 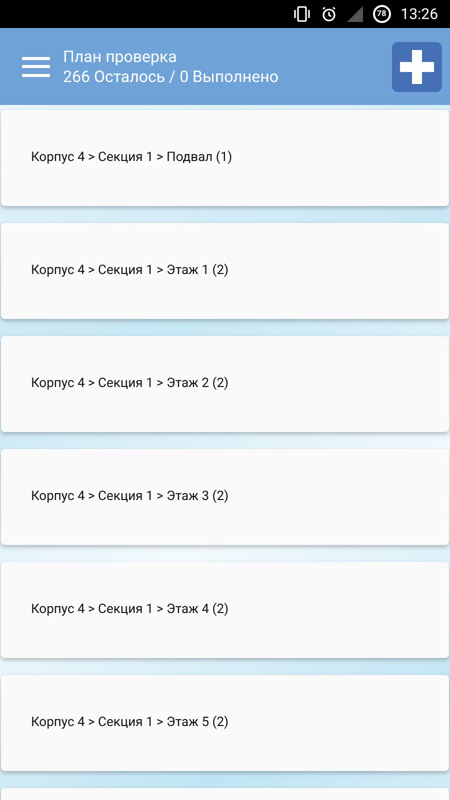 What do you see at coordinates (328, 14) in the screenshot?
I see `alarm-clock-icon` at bounding box center [328, 14].